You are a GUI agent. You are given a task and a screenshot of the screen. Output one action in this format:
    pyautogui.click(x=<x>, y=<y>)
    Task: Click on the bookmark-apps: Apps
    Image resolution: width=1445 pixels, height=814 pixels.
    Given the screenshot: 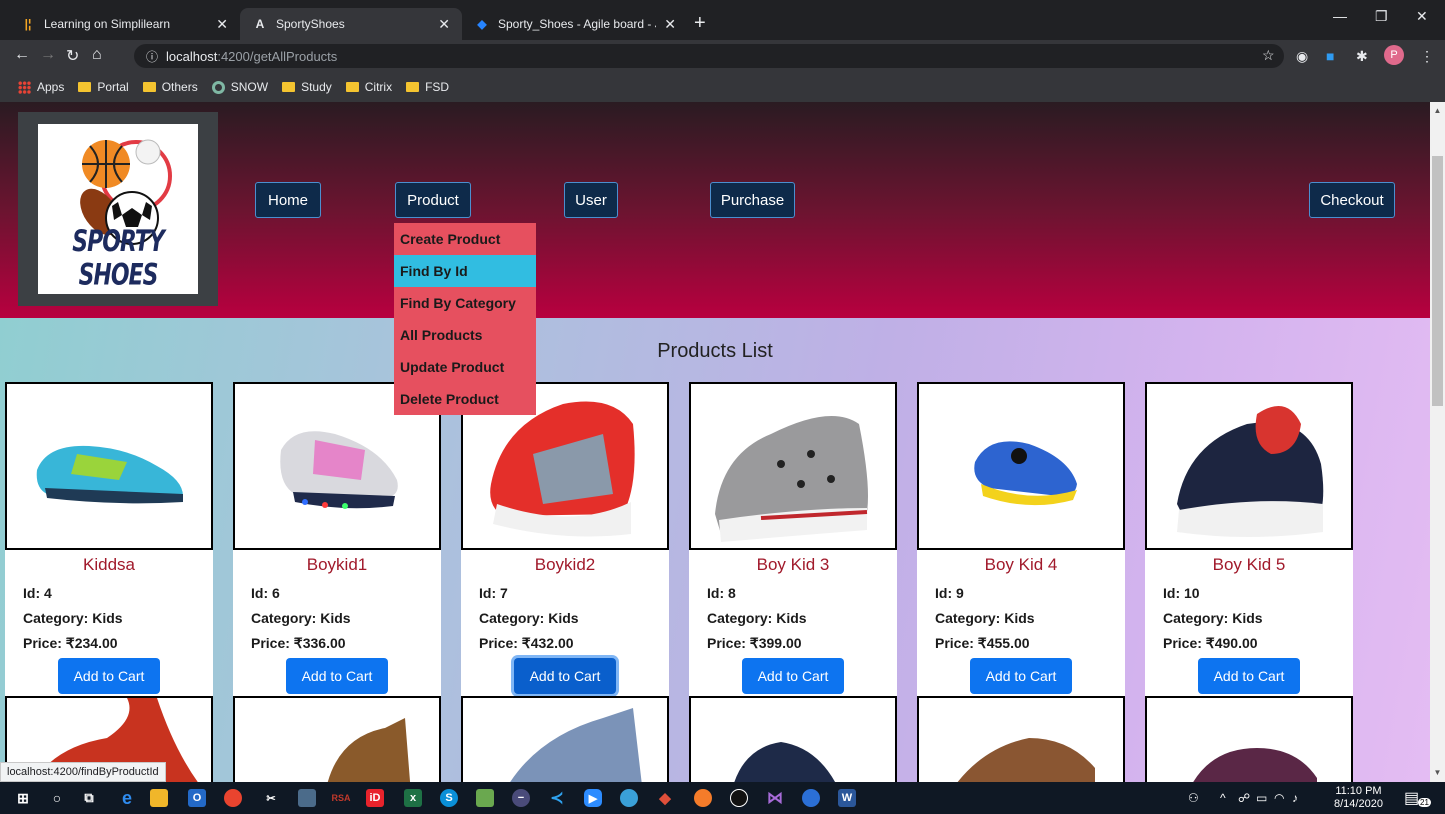 What is the action you would take?
    pyautogui.click(x=41, y=87)
    